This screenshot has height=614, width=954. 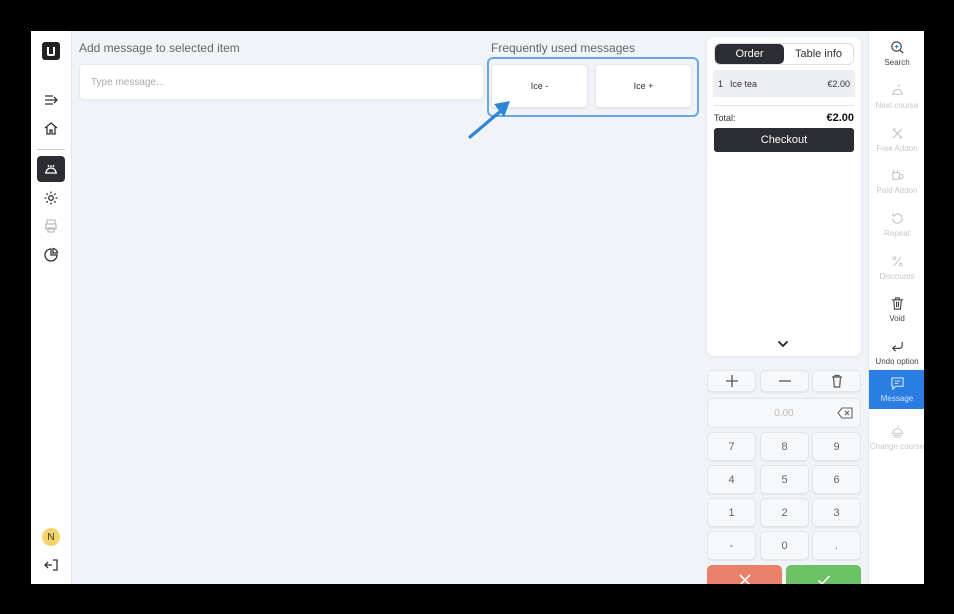 I want to click on frequent-message-button: Ice +, so click(x=643, y=86).